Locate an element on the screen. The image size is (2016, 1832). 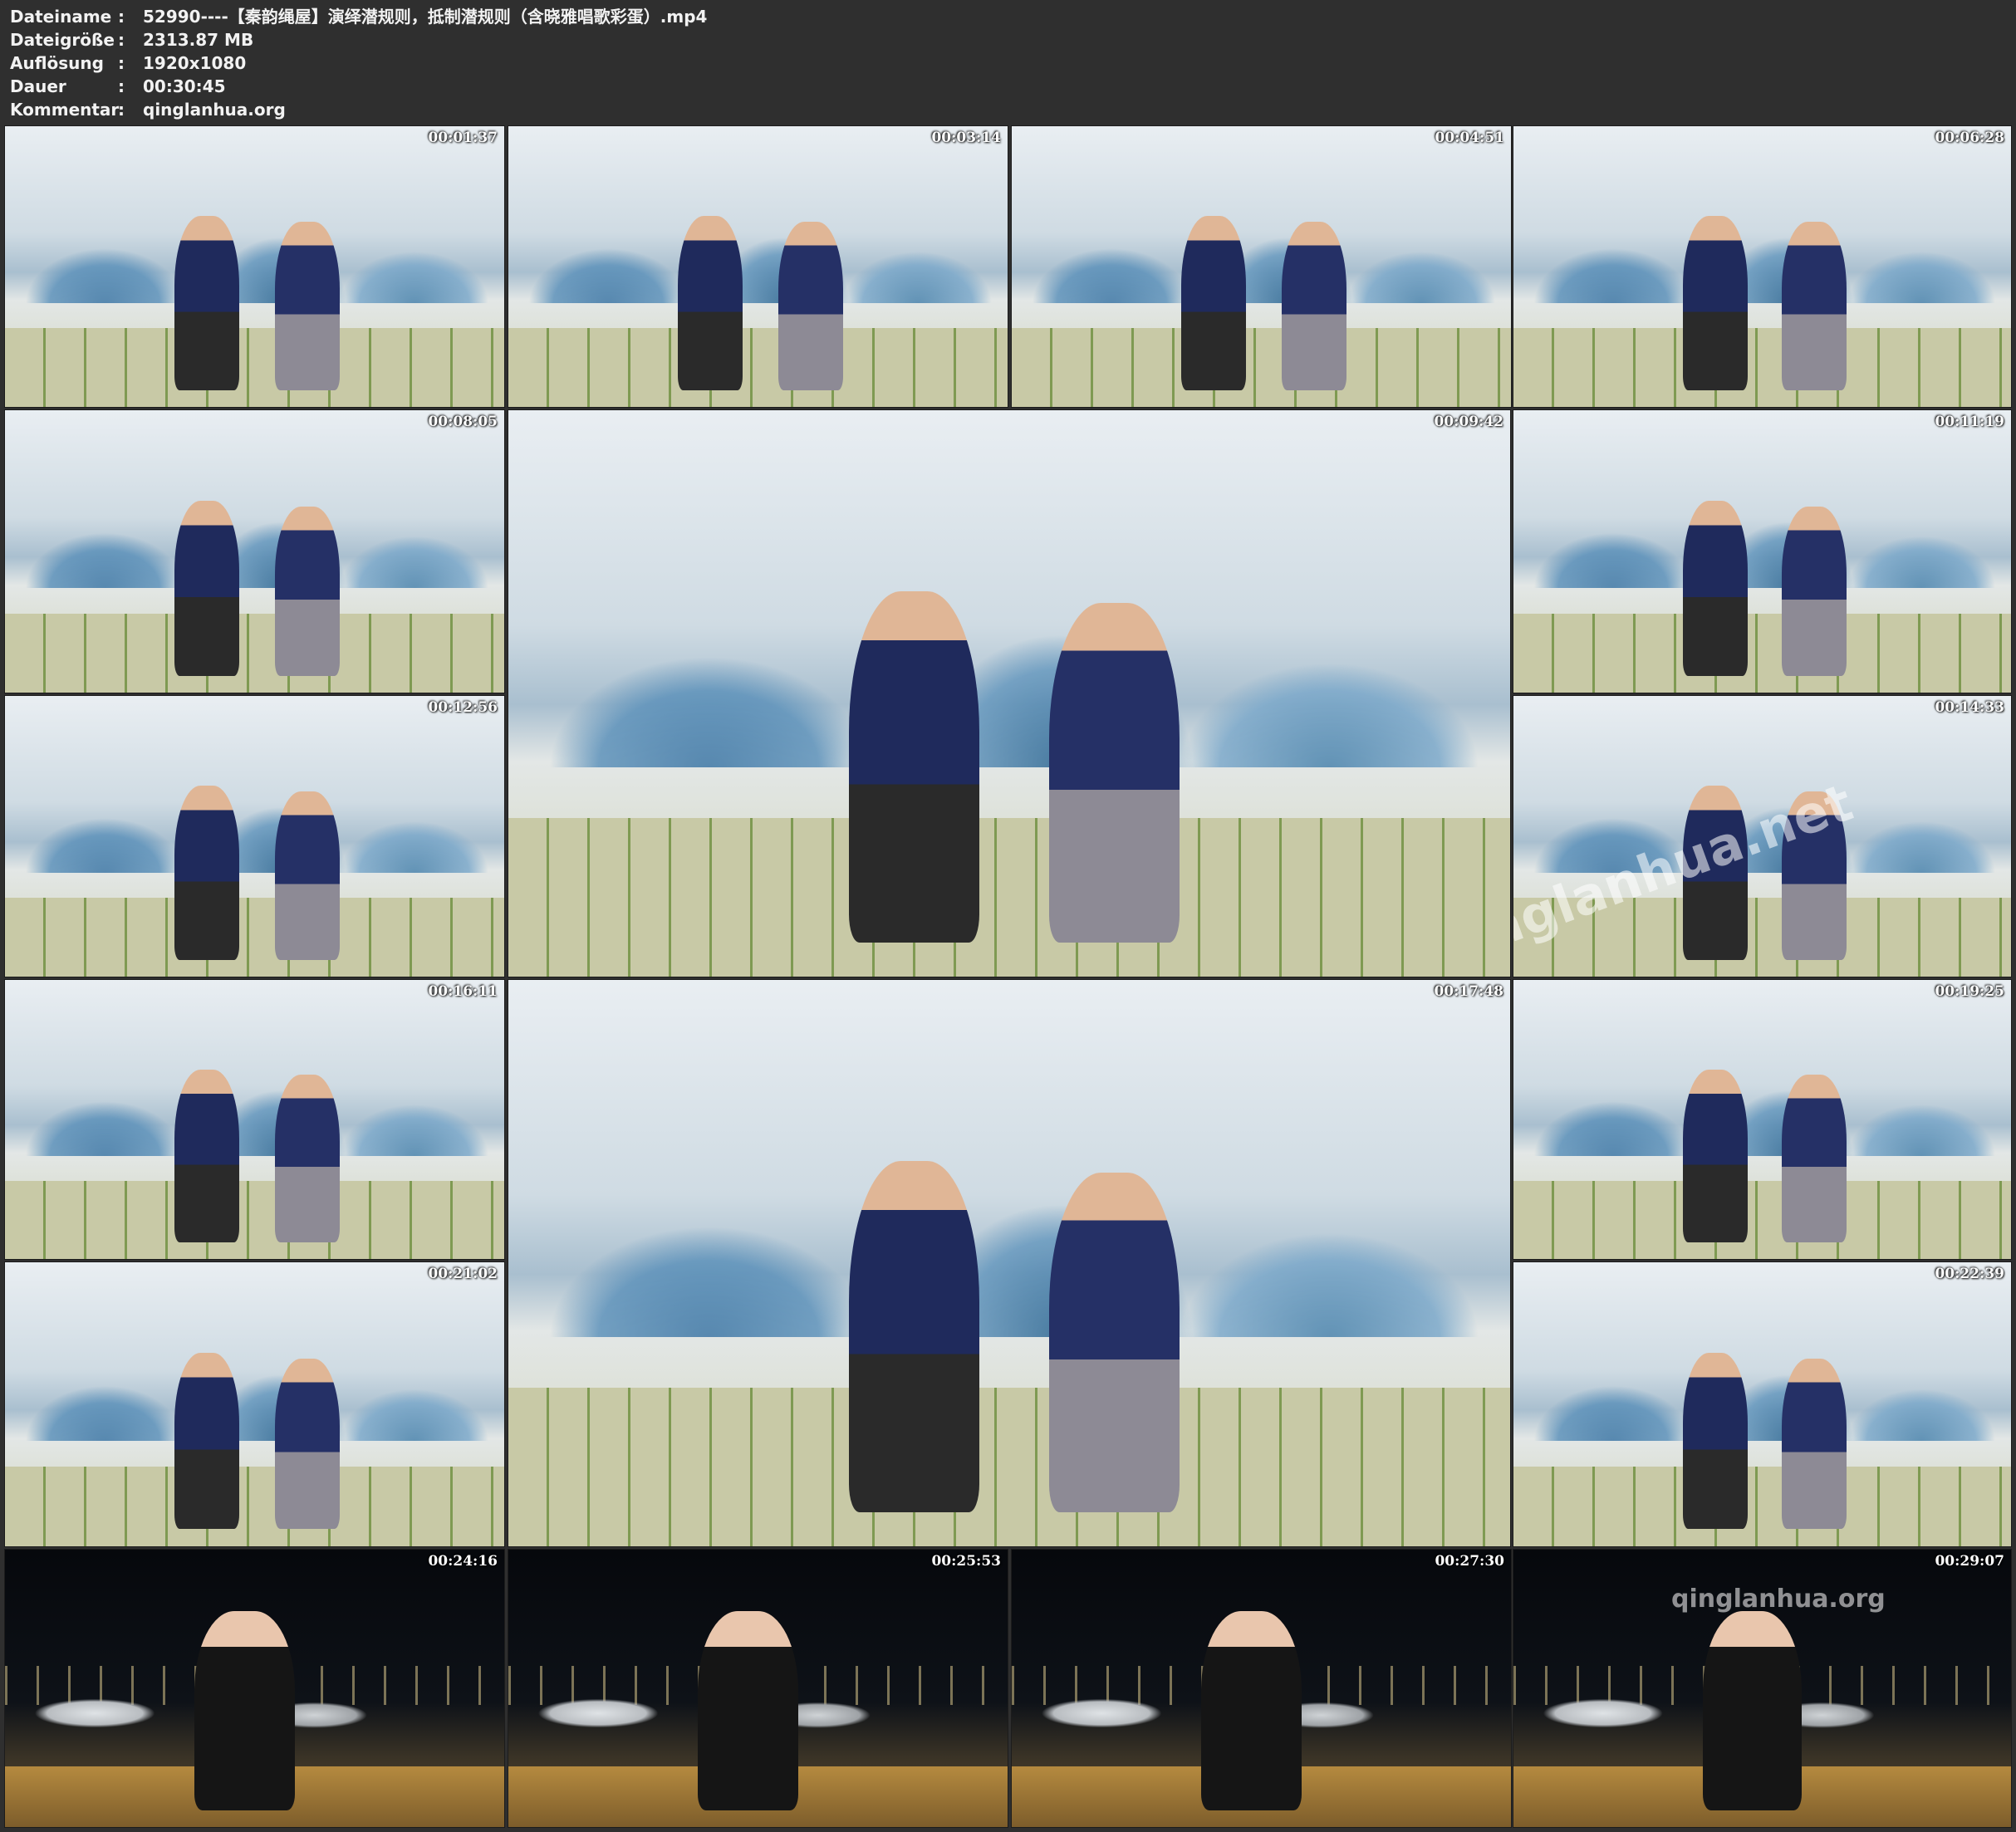
thumbnail-timestamp: 00:12:56 is located at coordinates (463, 707).